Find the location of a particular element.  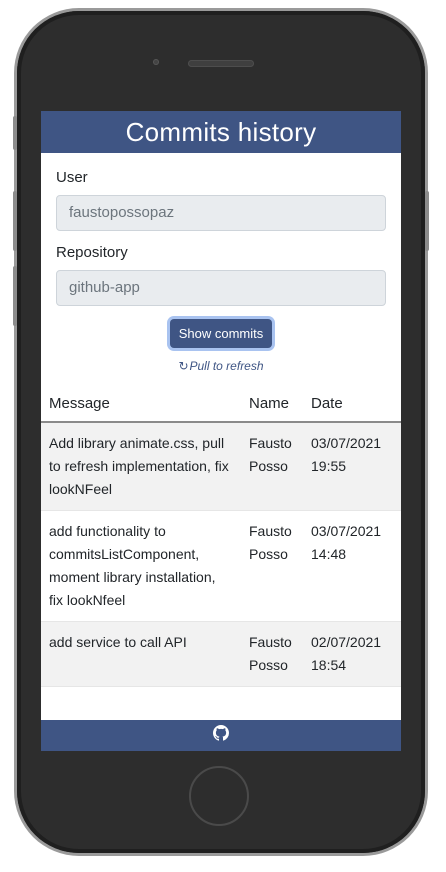

phone-volume-down-button is located at coordinates (15, 296).